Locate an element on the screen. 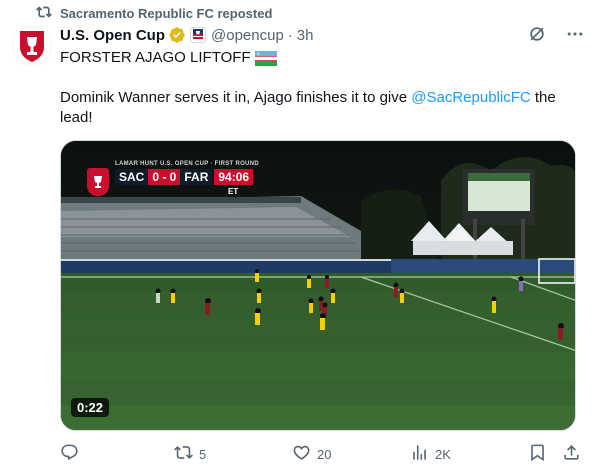 This screenshot has height=475, width=595. avatar is located at coordinates (32, 46).